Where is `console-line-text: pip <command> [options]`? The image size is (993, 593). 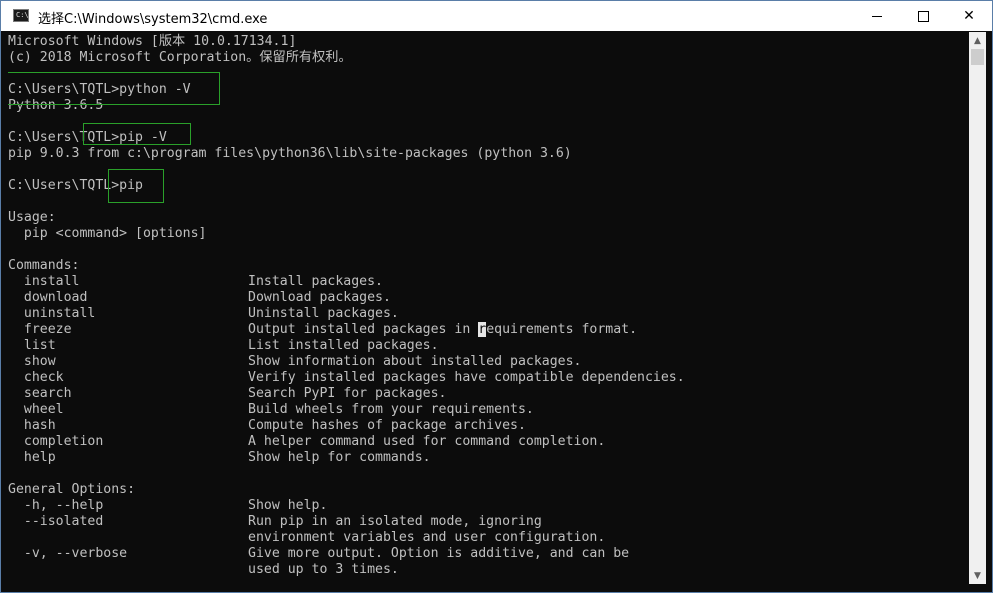 console-line-text: pip <command> [options] is located at coordinates (107, 233).